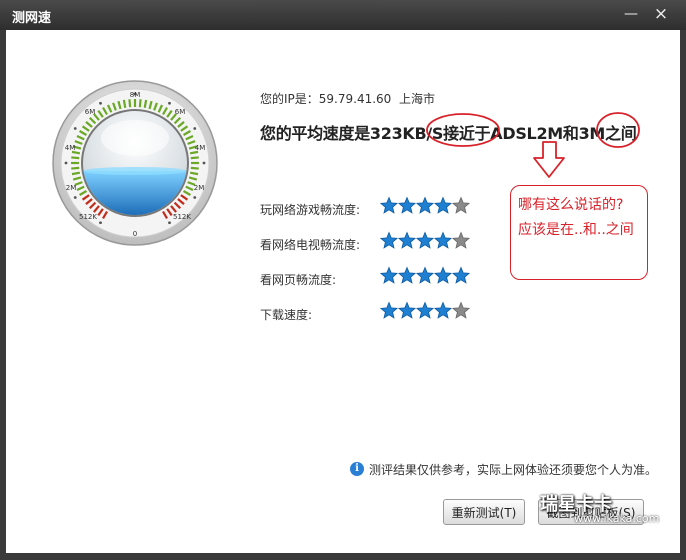  I want to click on gauge-label-right-low: 2M, so click(199, 188).